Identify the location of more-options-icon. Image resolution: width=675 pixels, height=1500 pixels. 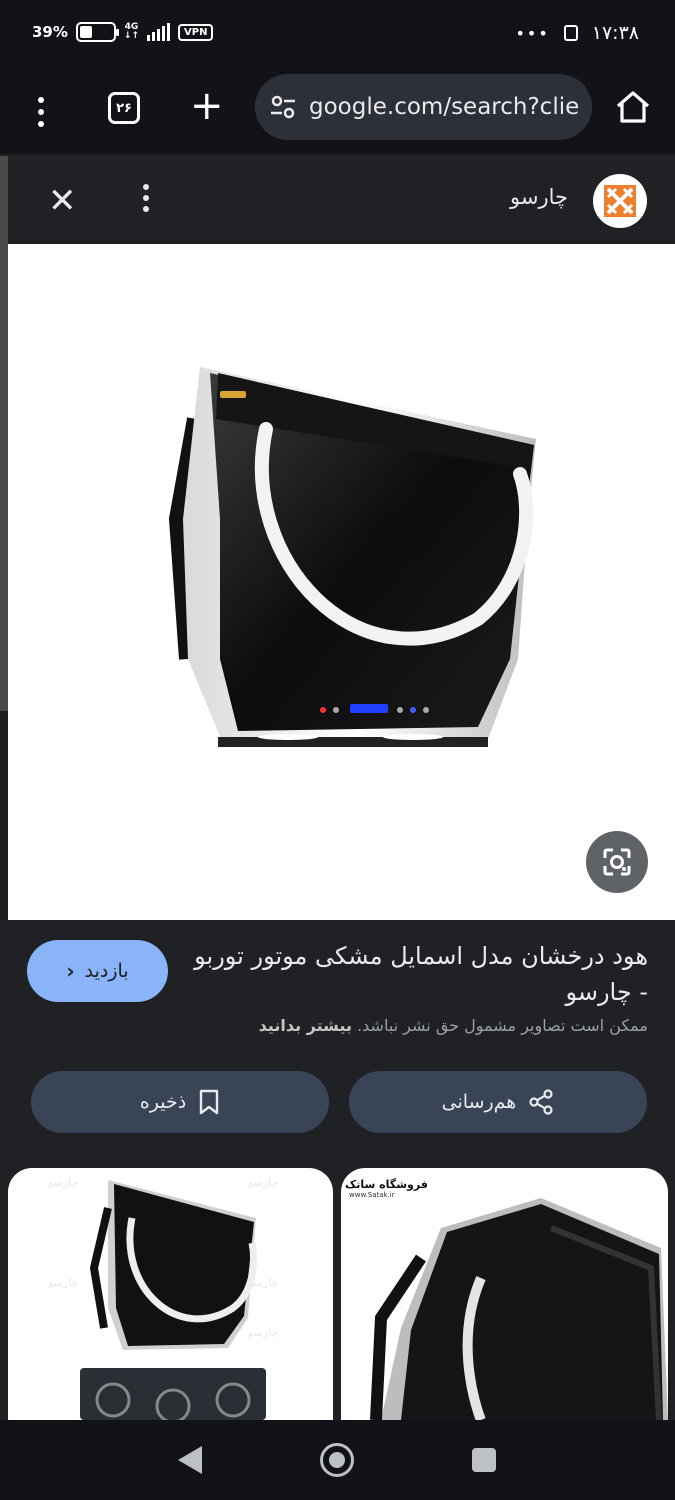
(146, 201).